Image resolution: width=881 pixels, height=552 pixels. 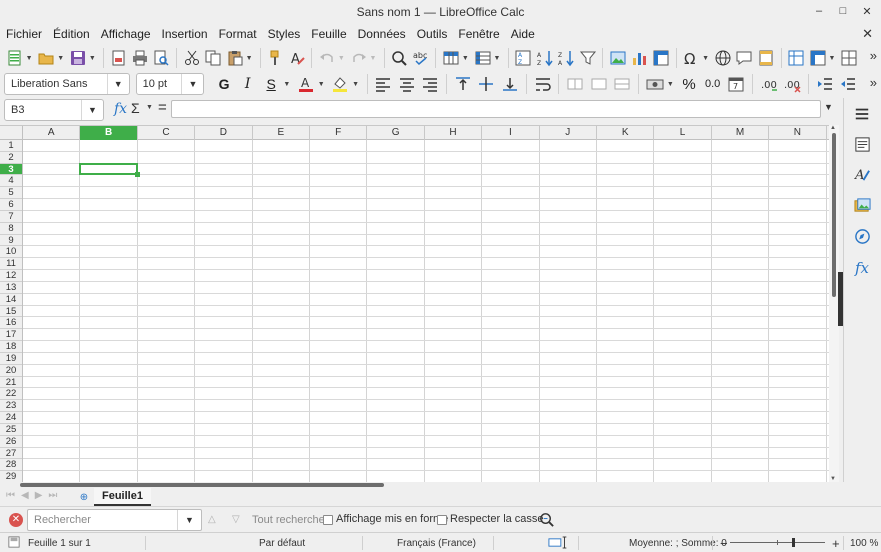 What do you see at coordinates (224, 133) in the screenshot?
I see `column-header-d: D` at bounding box center [224, 133].